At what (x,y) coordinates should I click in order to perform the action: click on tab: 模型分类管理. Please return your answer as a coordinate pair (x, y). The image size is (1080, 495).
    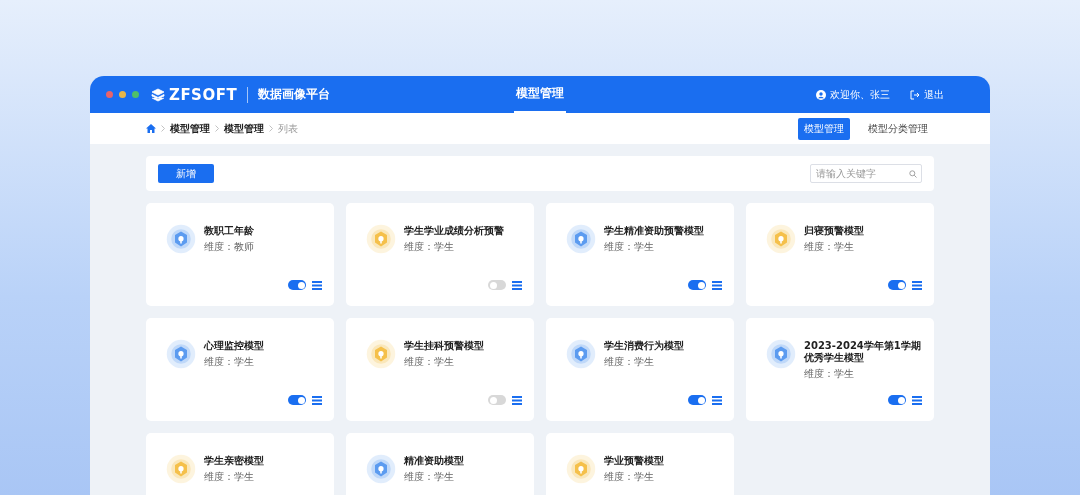
    Looking at the image, I should click on (898, 128).